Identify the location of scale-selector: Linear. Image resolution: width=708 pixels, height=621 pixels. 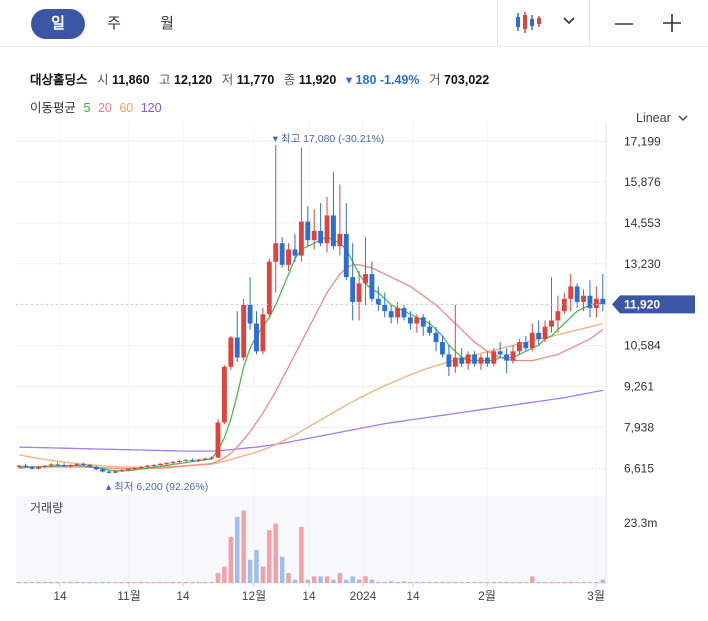
(662, 118).